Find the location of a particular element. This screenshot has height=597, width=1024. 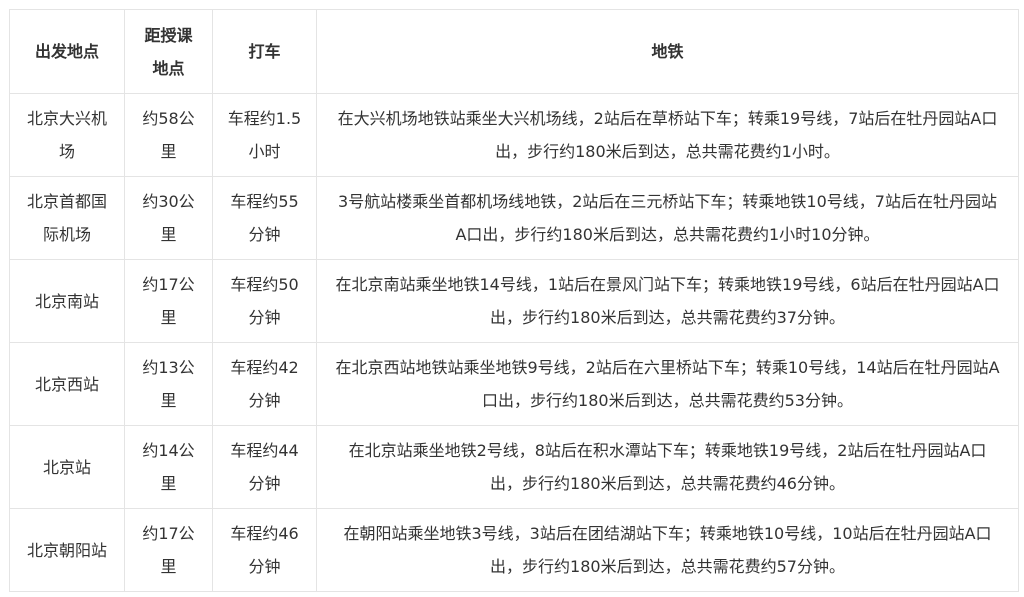

header-subway: 地铁 is located at coordinates (667, 51).